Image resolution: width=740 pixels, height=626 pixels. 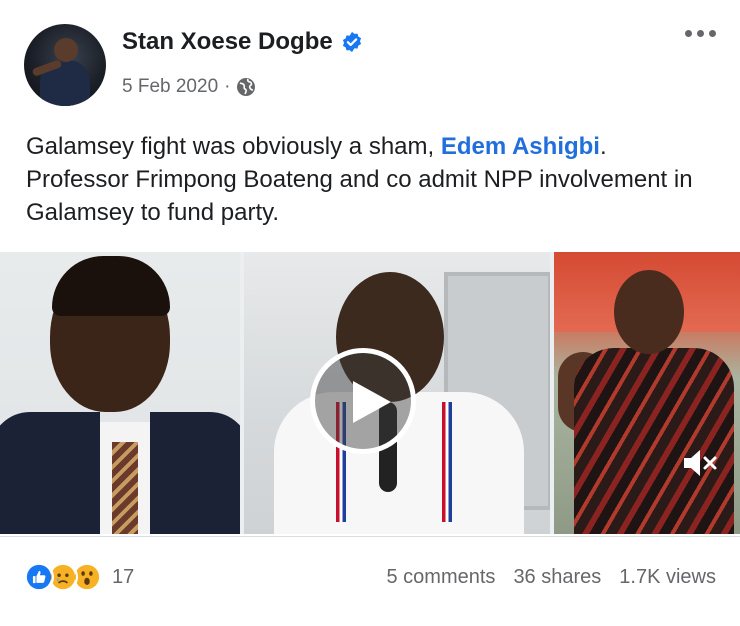 I want to click on mention-link: Edem Ashigbi, so click(x=520, y=146).